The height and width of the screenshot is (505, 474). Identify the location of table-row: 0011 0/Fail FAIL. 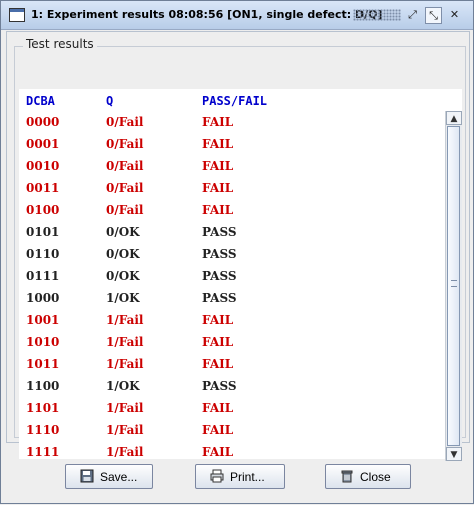
(231, 188).